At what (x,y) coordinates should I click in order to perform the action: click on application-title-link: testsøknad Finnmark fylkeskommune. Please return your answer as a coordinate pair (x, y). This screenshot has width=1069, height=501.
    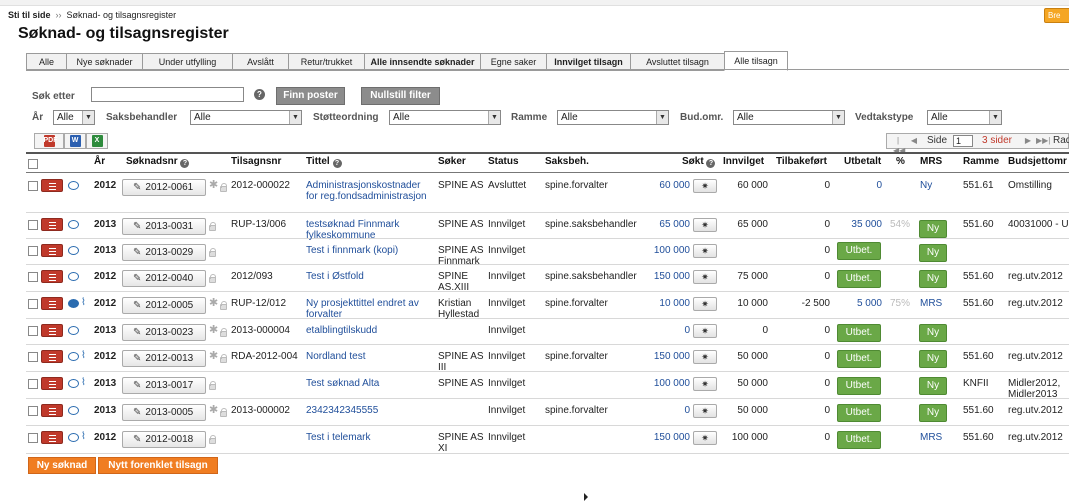
    Looking at the image, I should click on (370, 230).